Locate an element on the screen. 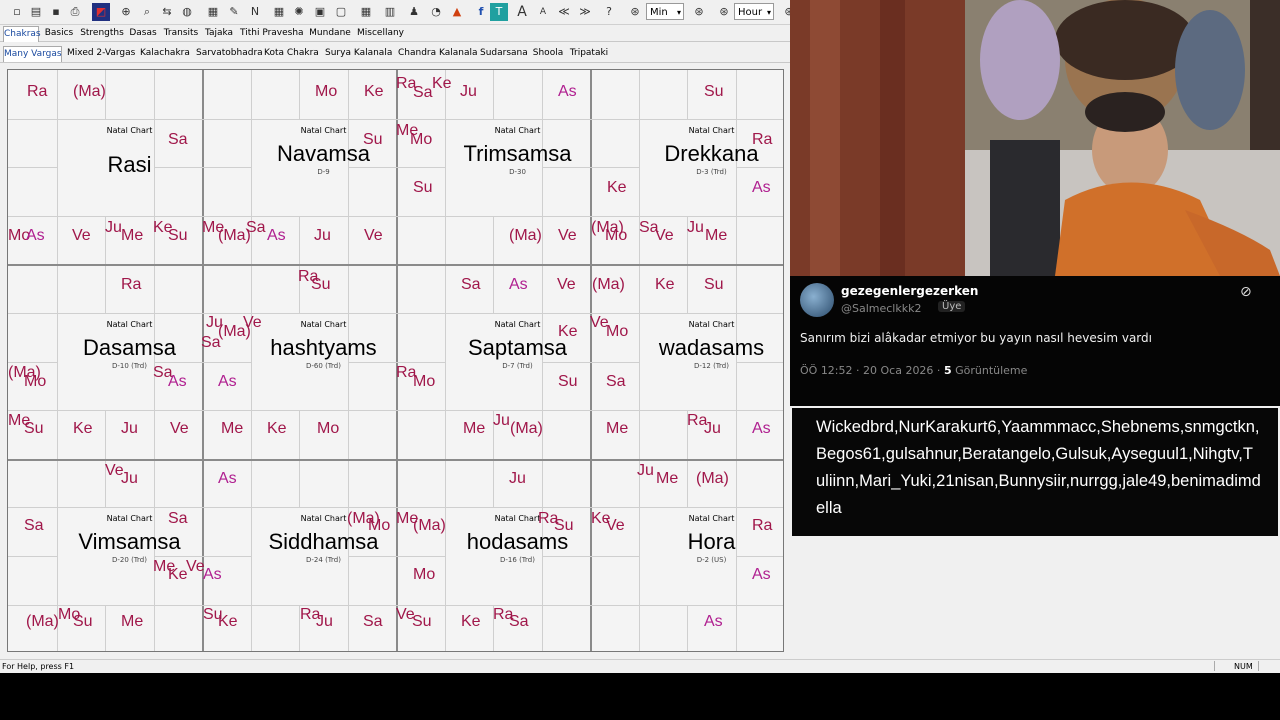  tweet-author-name: gezegenlergezerken is located at coordinates (910, 291).